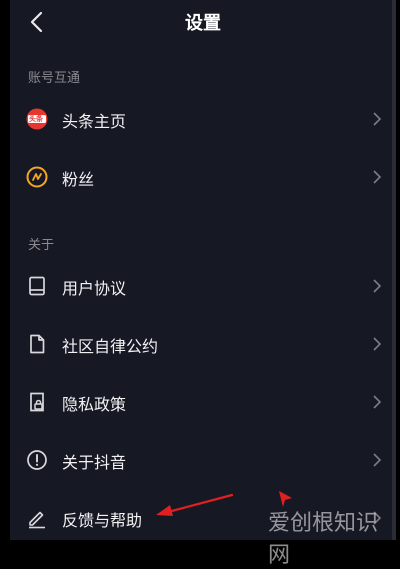  Describe the element at coordinates (78, 179) in the screenshot. I see `settings-item-label: 粉丝` at that location.